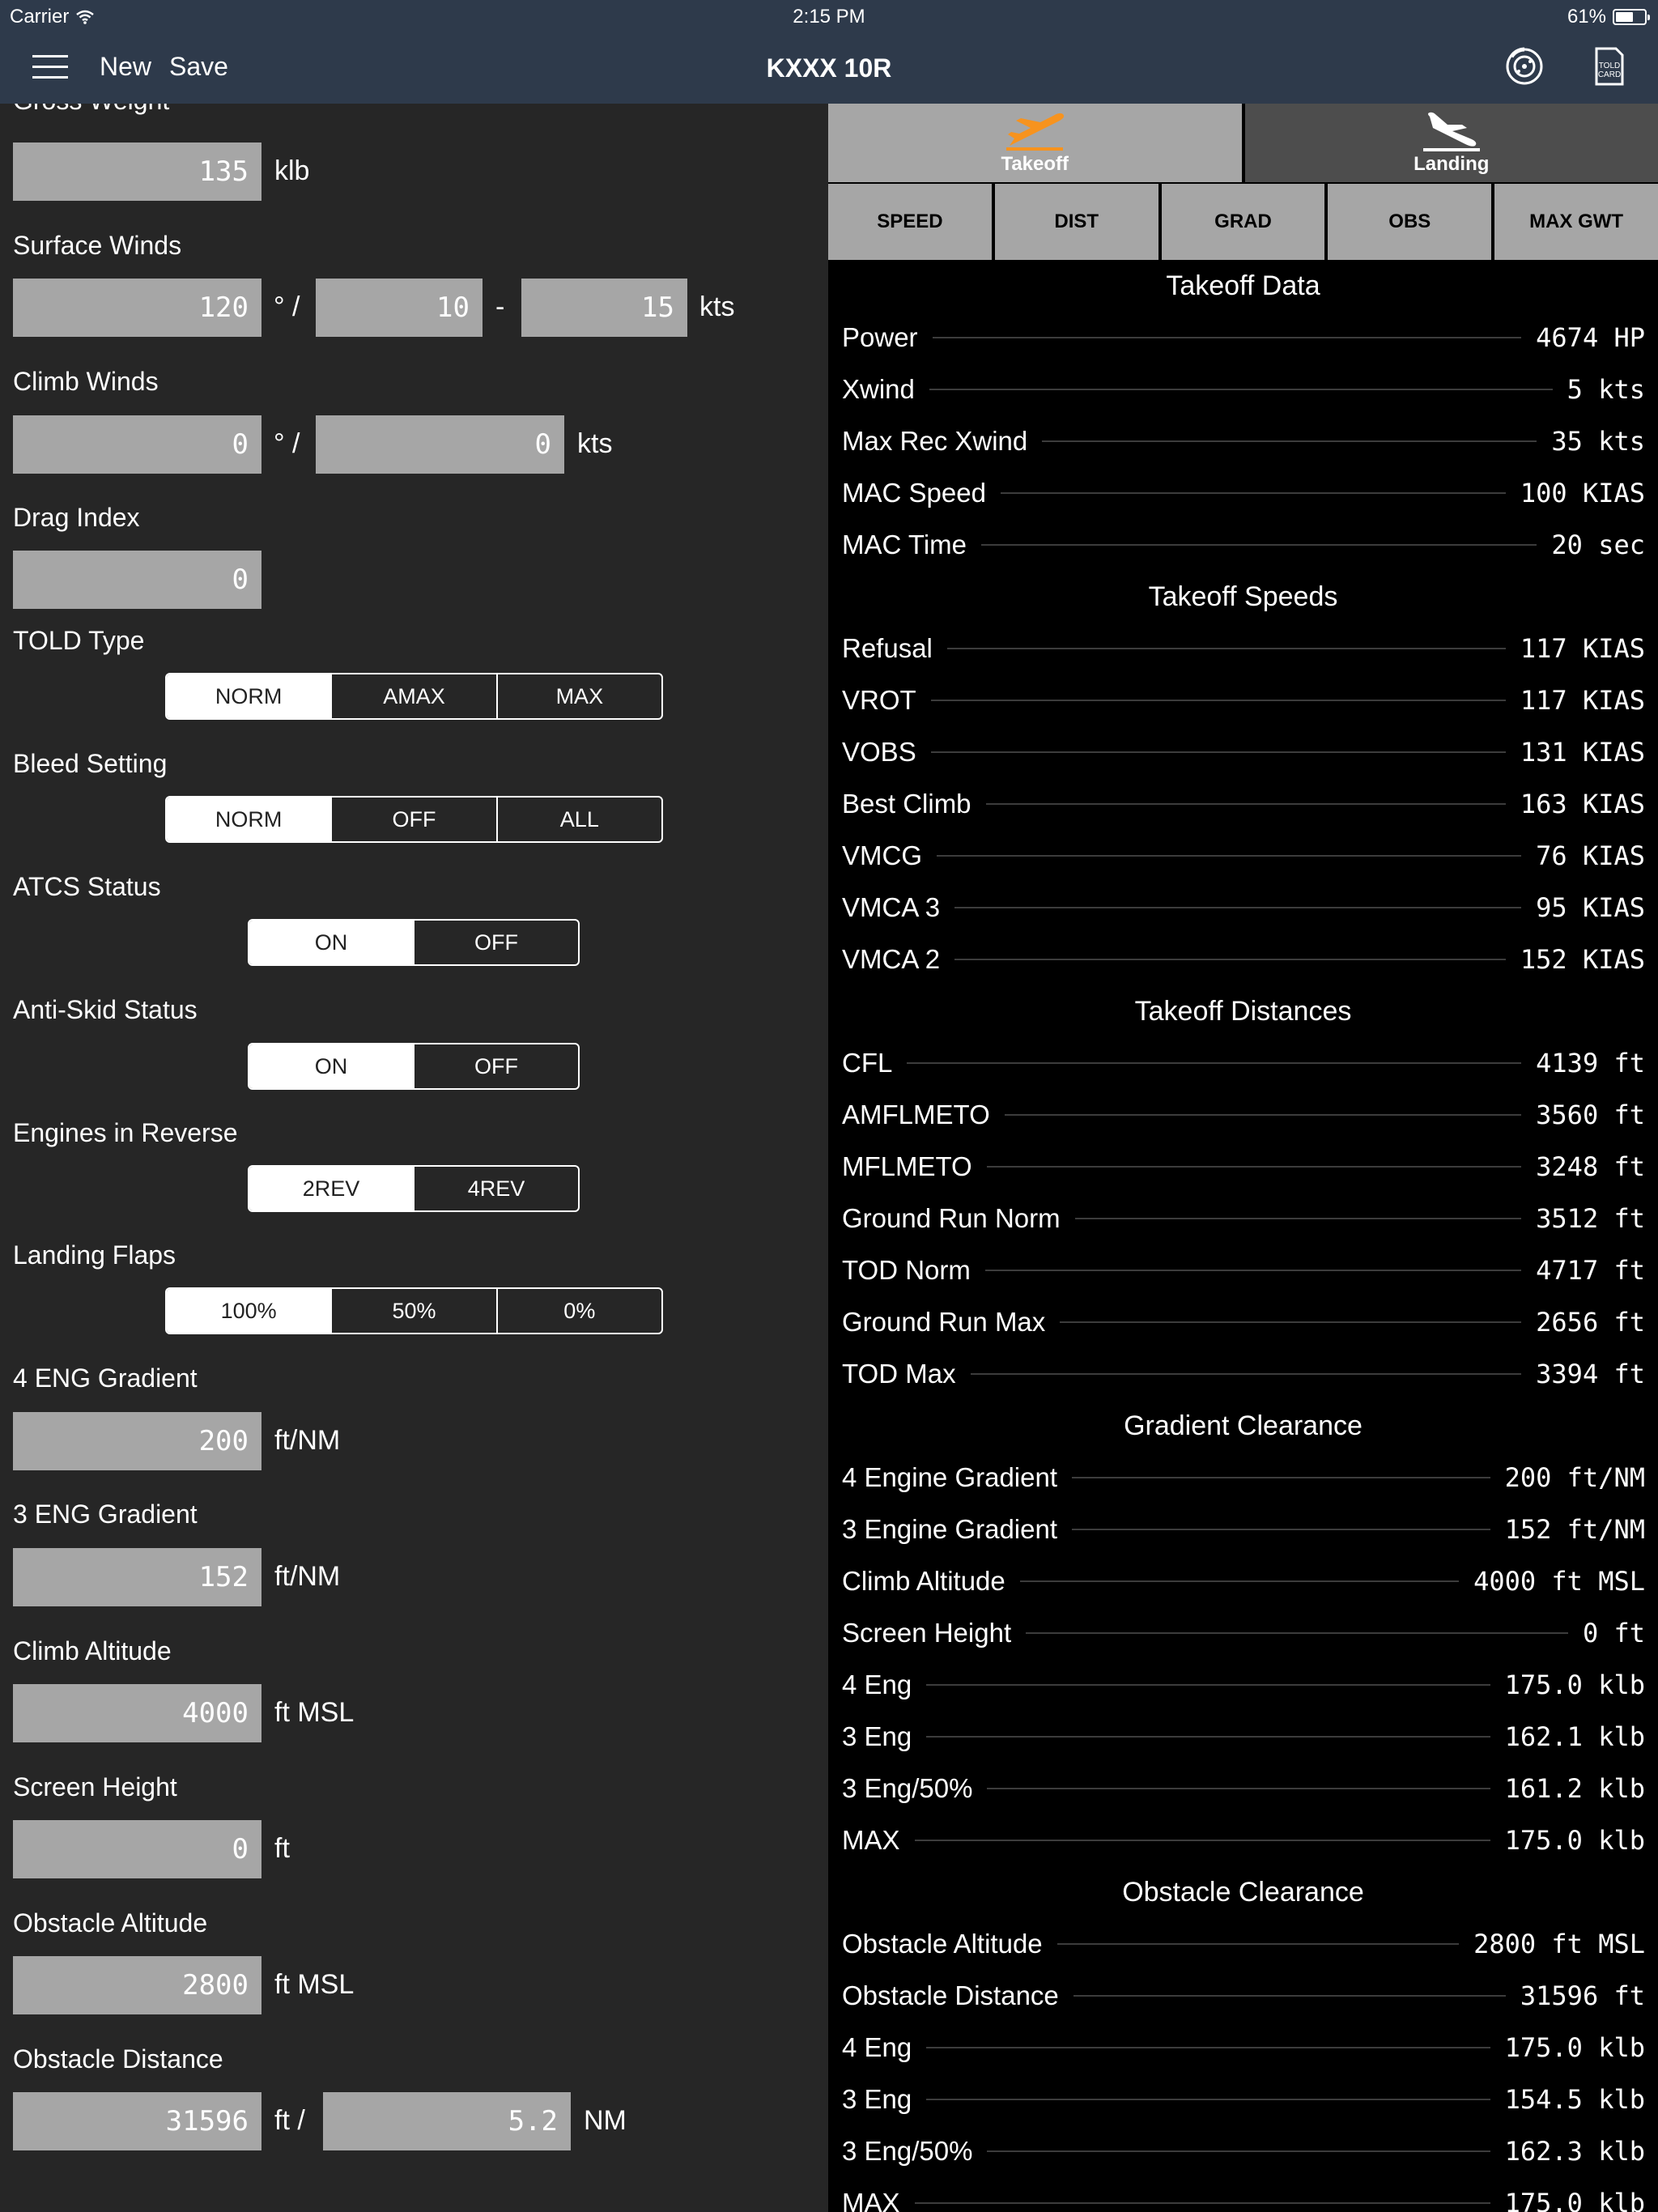 The image size is (1658, 2212). I want to click on data-row-value: 152 ft/NM, so click(1574, 1530).